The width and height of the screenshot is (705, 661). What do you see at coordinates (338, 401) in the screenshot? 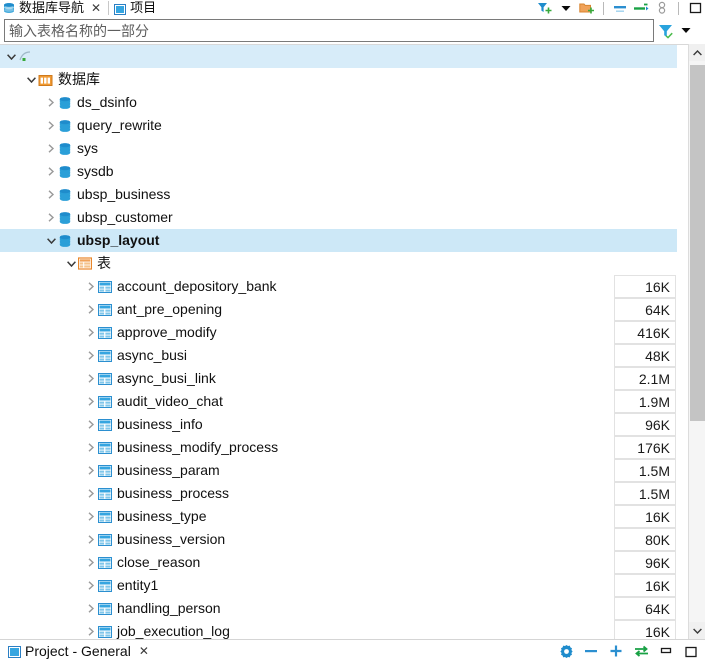
I see `tree-item-table-audit_video_chat: audit_video_chat` at bounding box center [338, 401].